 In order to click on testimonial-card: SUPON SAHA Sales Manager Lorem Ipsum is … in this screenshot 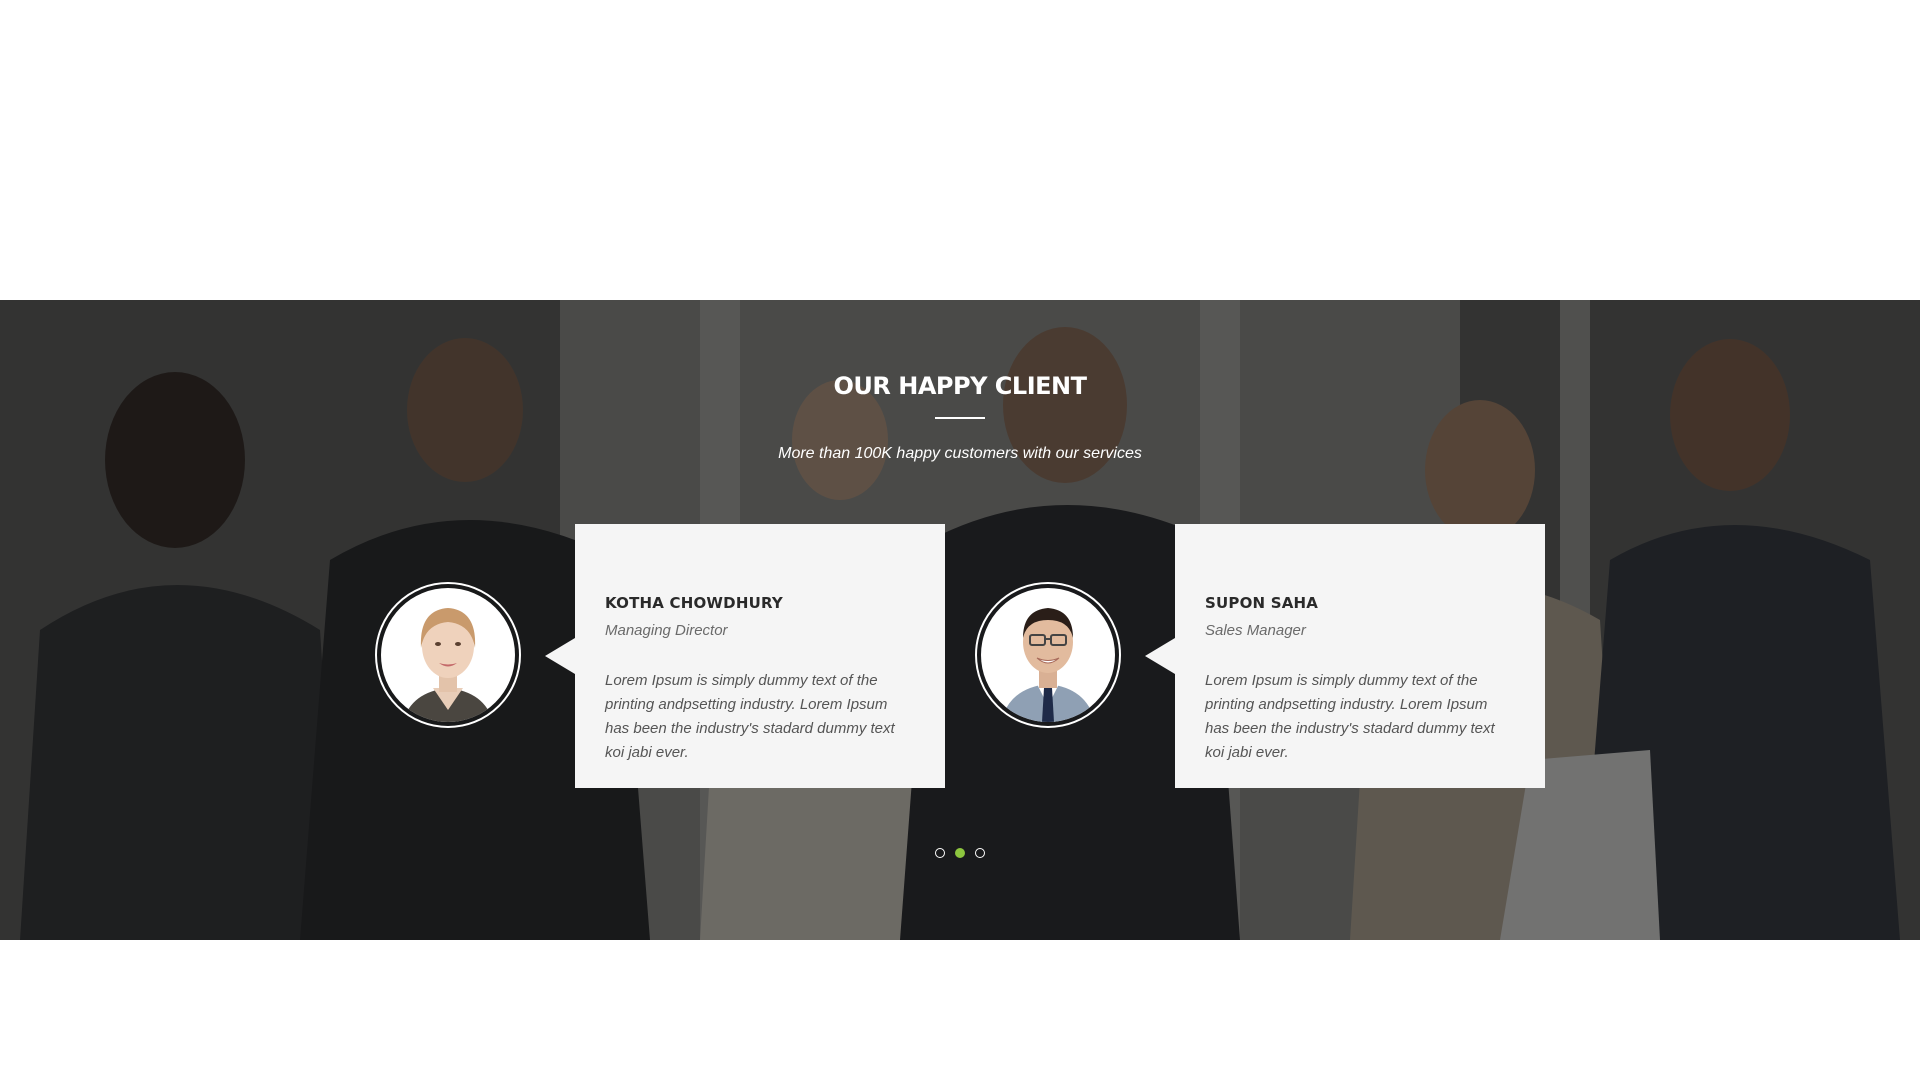, I will do `click(1360, 656)`.